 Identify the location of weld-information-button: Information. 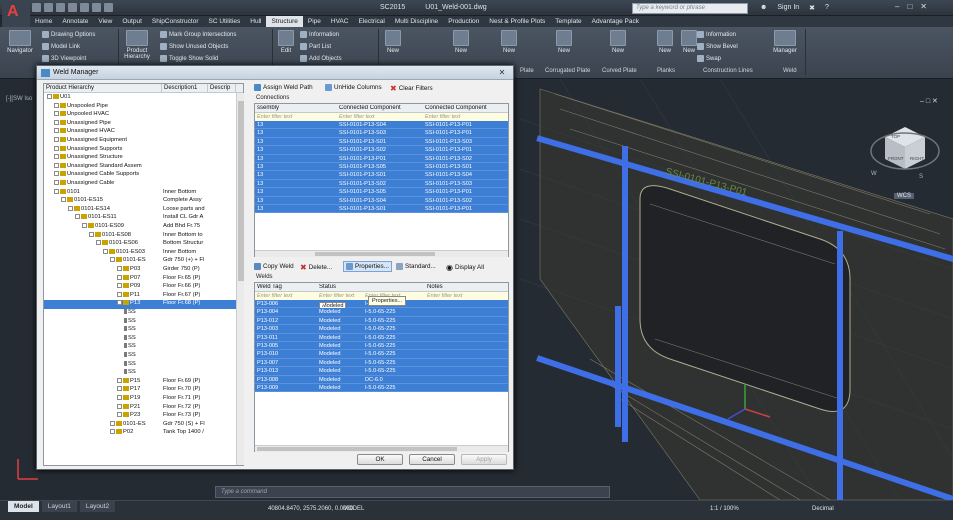
(716, 34).